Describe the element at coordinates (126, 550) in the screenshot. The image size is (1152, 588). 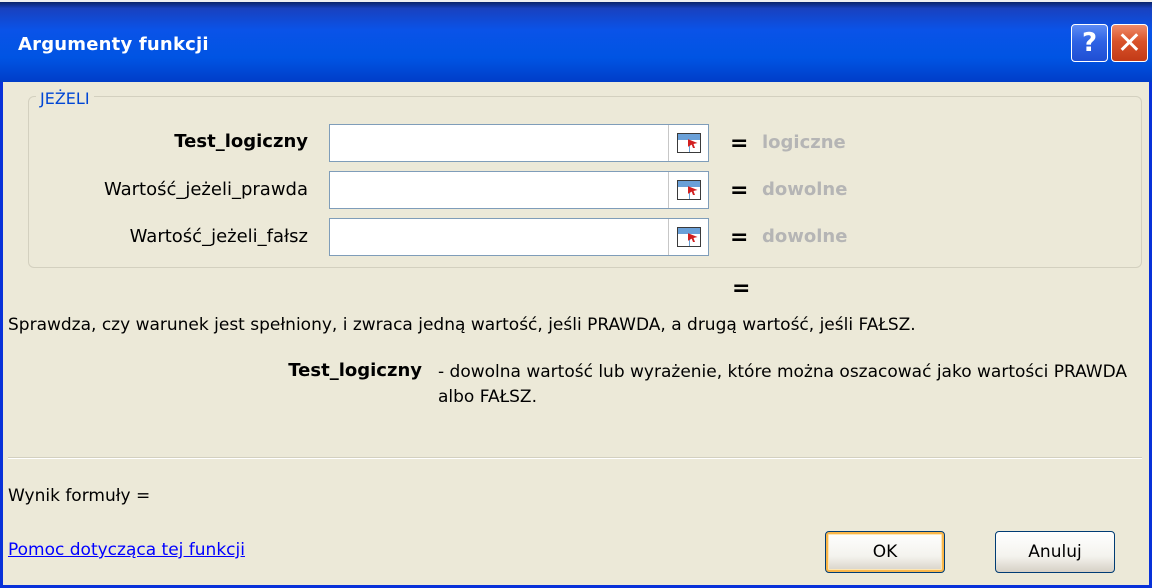
I see `function-help-link: Pomoc dotycząca tej funkcji` at that location.